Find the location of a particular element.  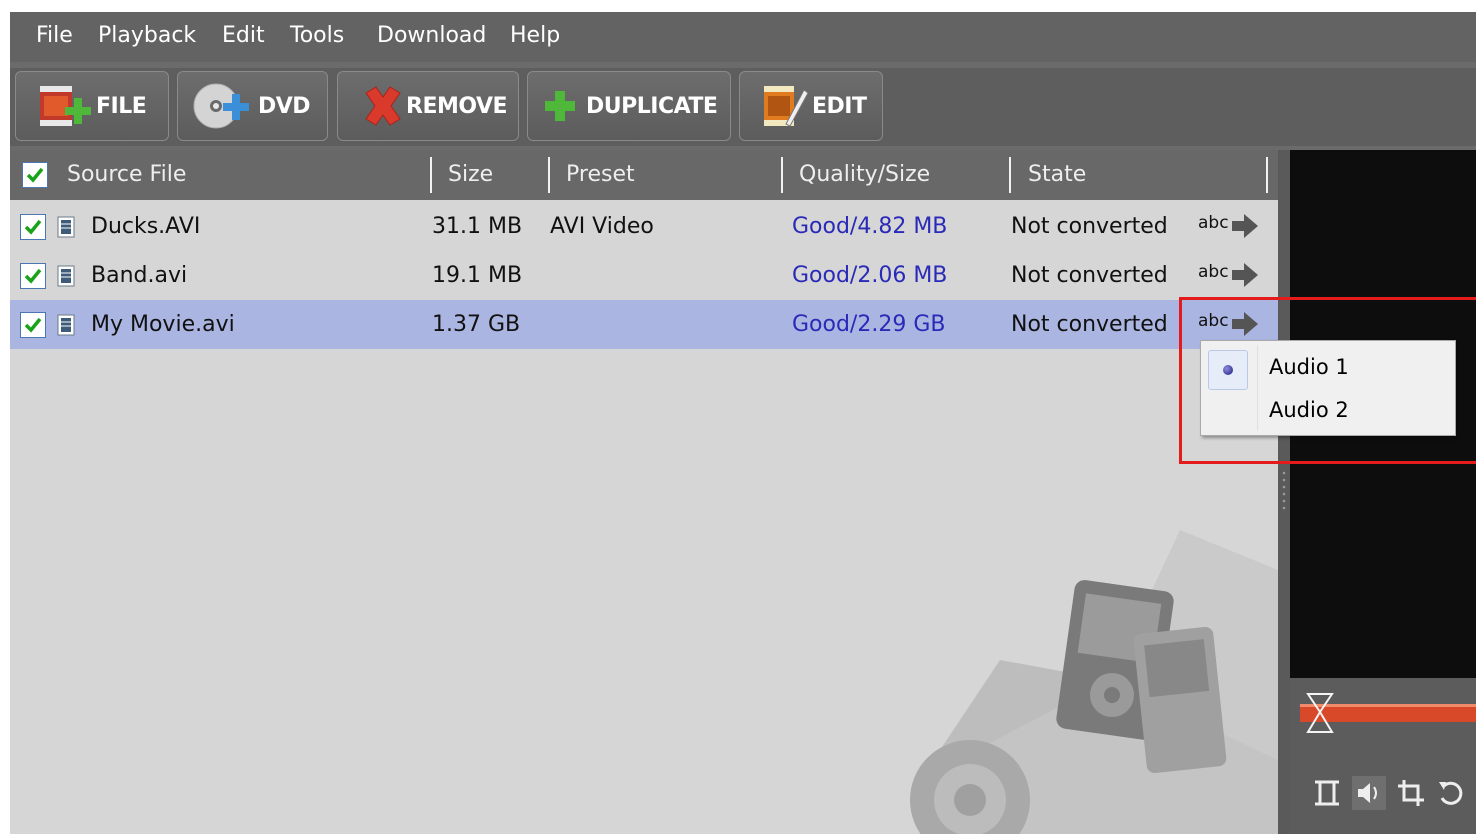

row-source-file: Band.avi is located at coordinates (139, 275).